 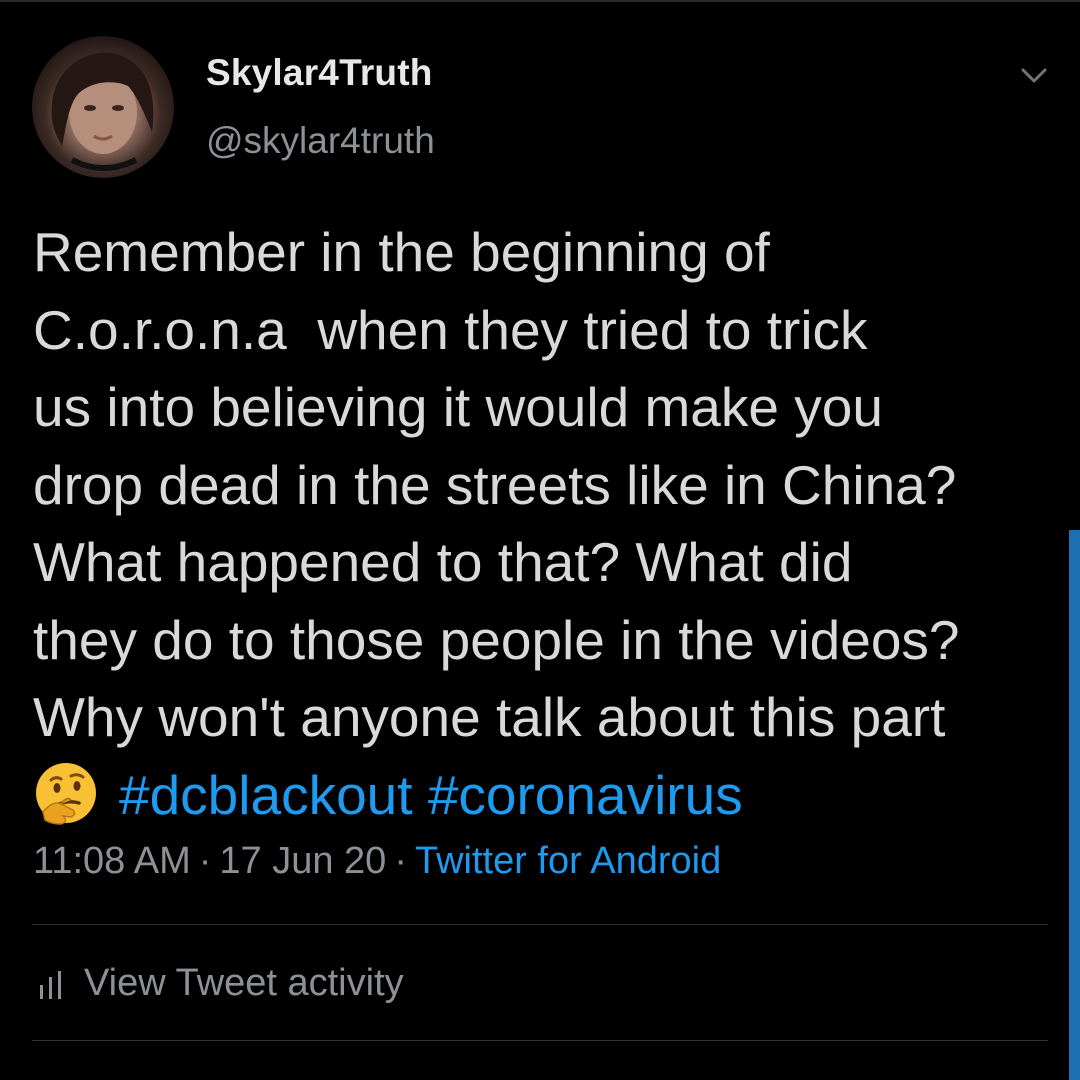 I want to click on tweet-meta: 11:08 AM · 17 Jun 20 · Twitter for Android, so click(x=377, y=861).